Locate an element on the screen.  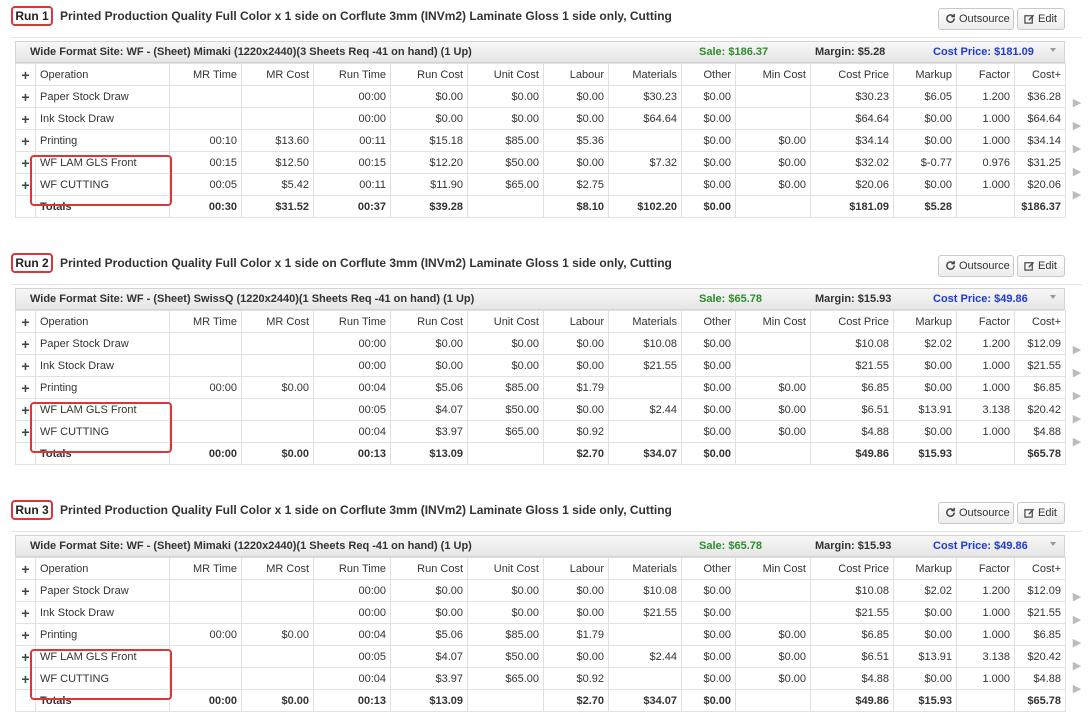
cell-value: $12.20 is located at coordinates (429, 162).